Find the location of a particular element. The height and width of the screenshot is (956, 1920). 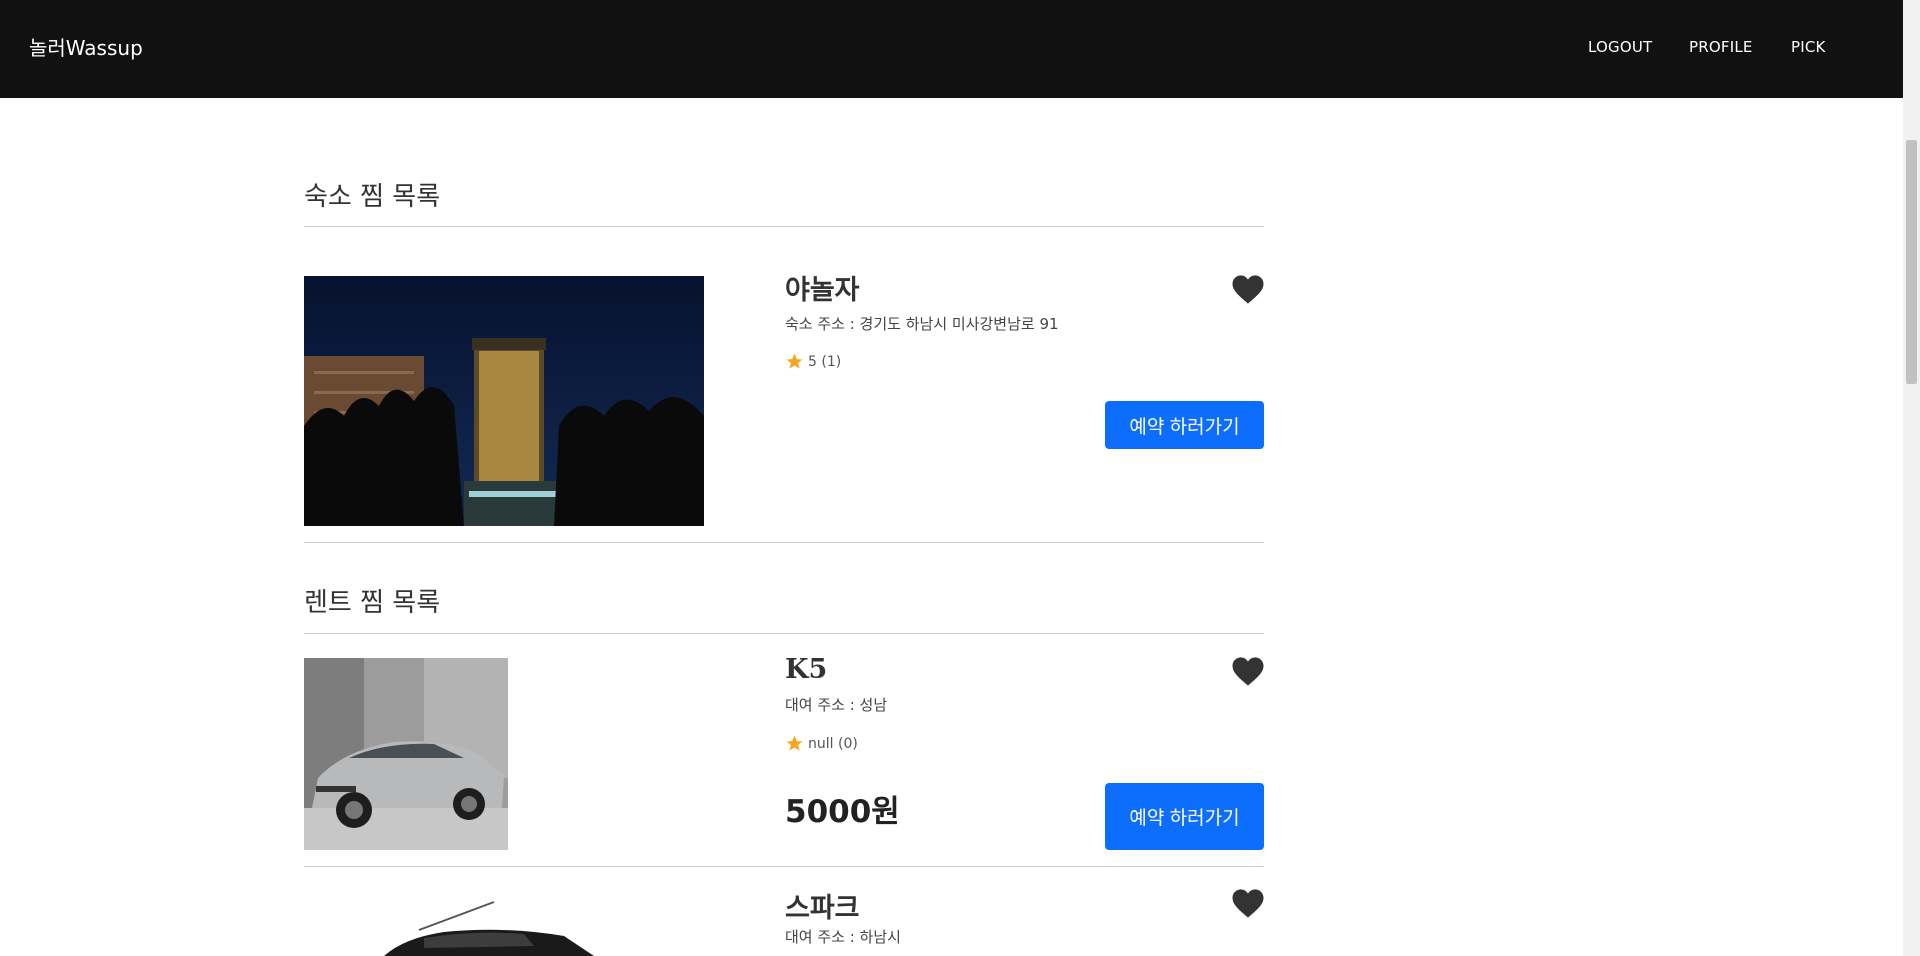

car-name: 스파크 is located at coordinates (822, 905).